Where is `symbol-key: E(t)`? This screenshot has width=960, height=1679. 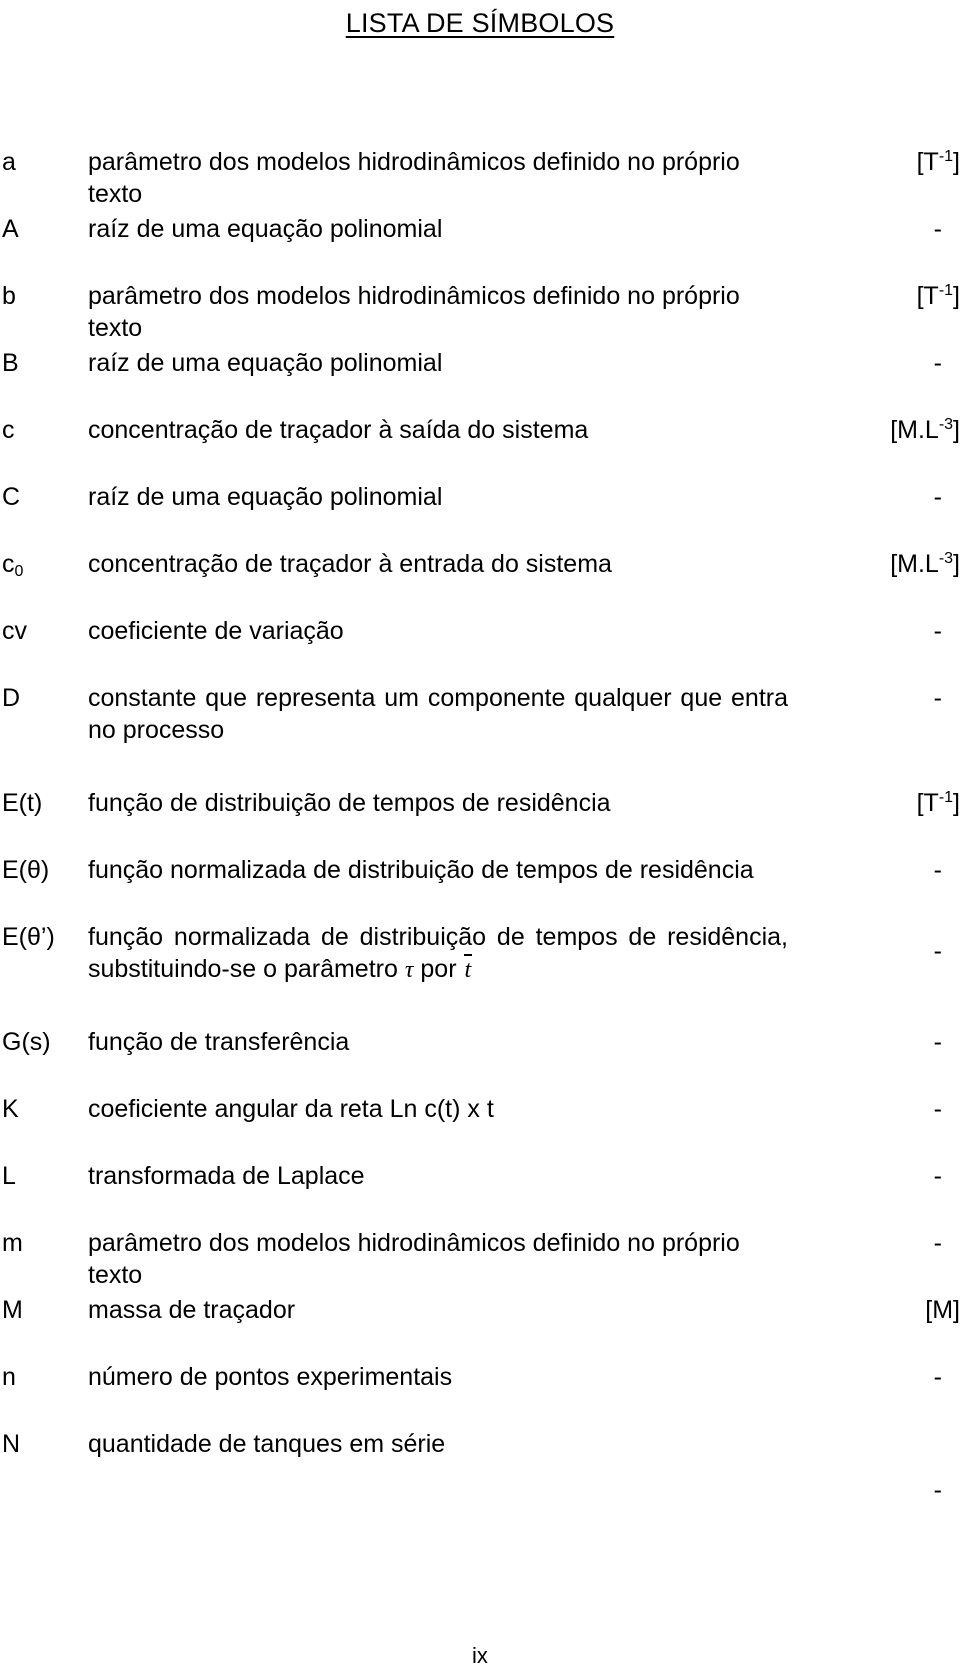
symbol-key: E(t) is located at coordinates (22, 803).